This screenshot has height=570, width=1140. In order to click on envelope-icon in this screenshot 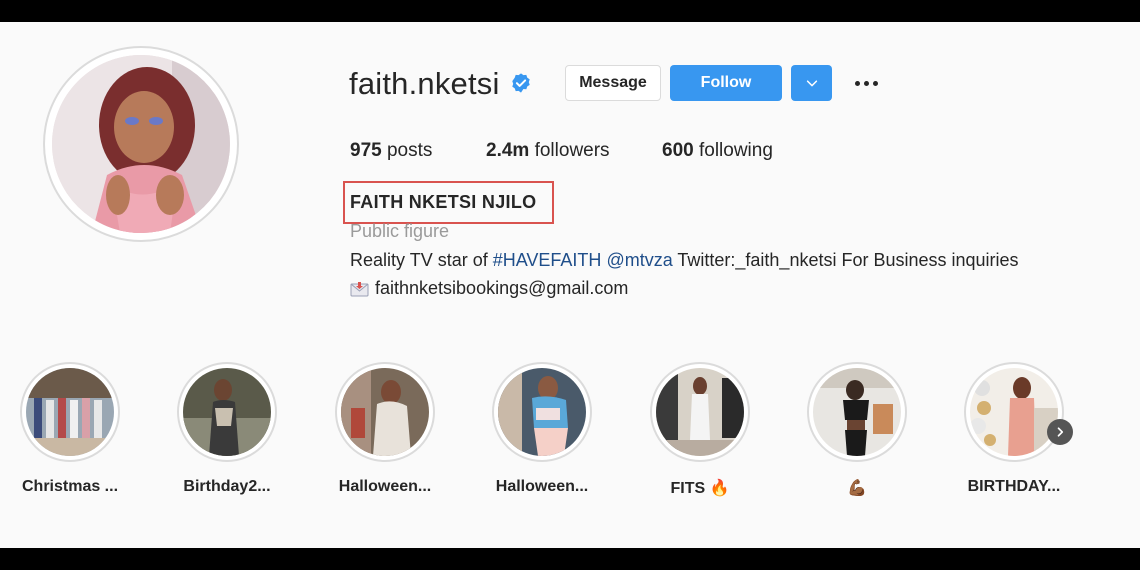, I will do `click(359, 288)`.